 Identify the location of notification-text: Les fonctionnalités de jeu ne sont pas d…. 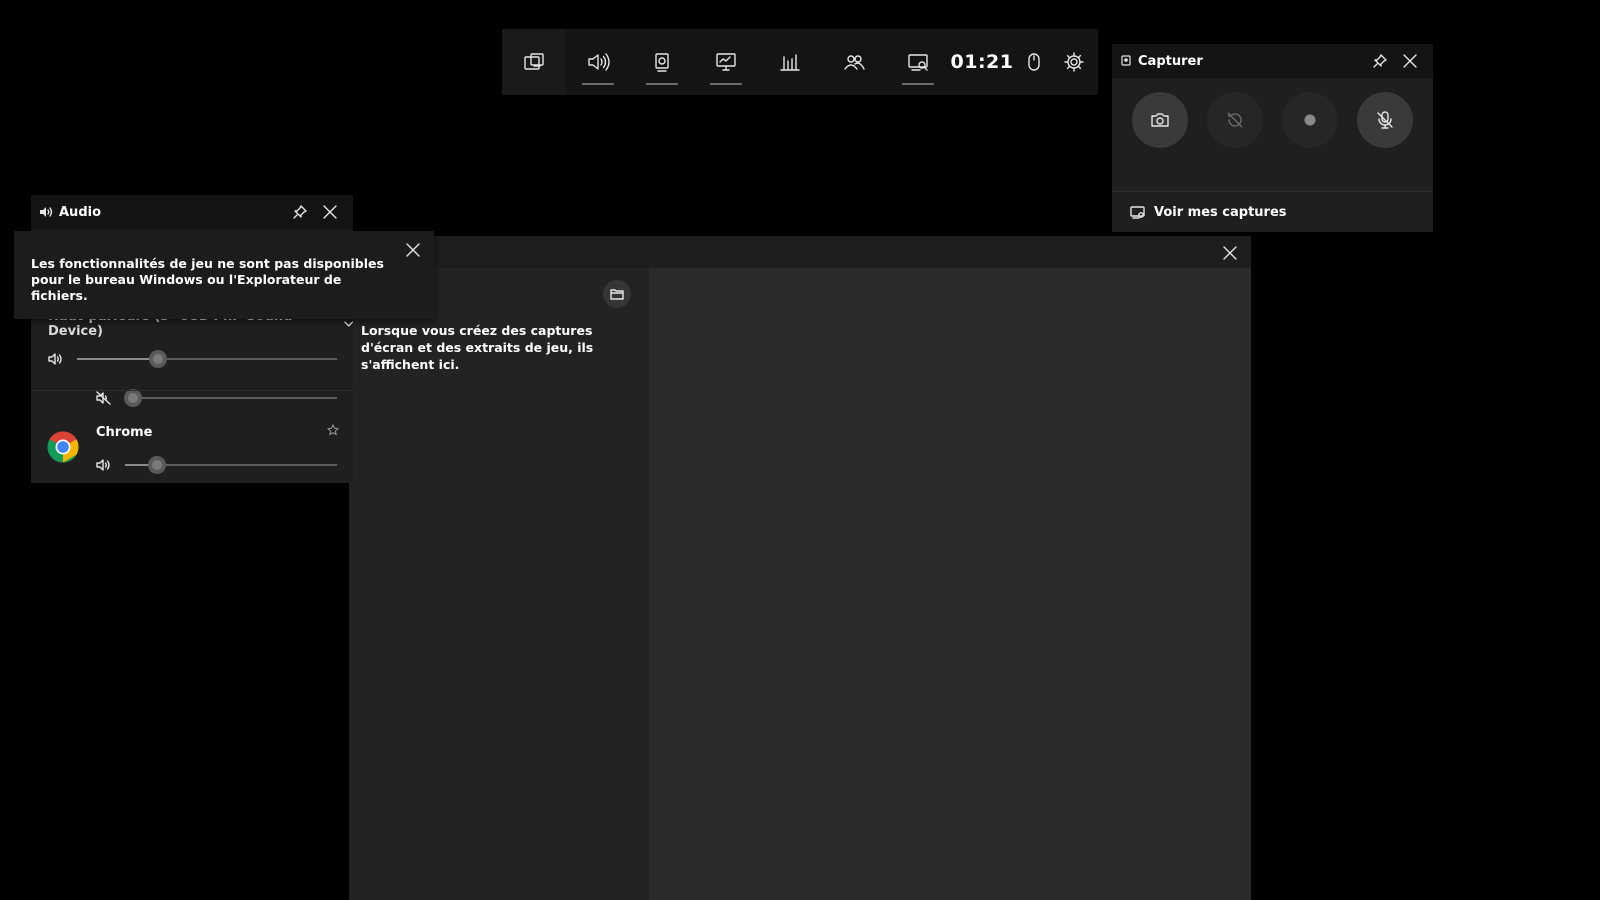
(207, 279).